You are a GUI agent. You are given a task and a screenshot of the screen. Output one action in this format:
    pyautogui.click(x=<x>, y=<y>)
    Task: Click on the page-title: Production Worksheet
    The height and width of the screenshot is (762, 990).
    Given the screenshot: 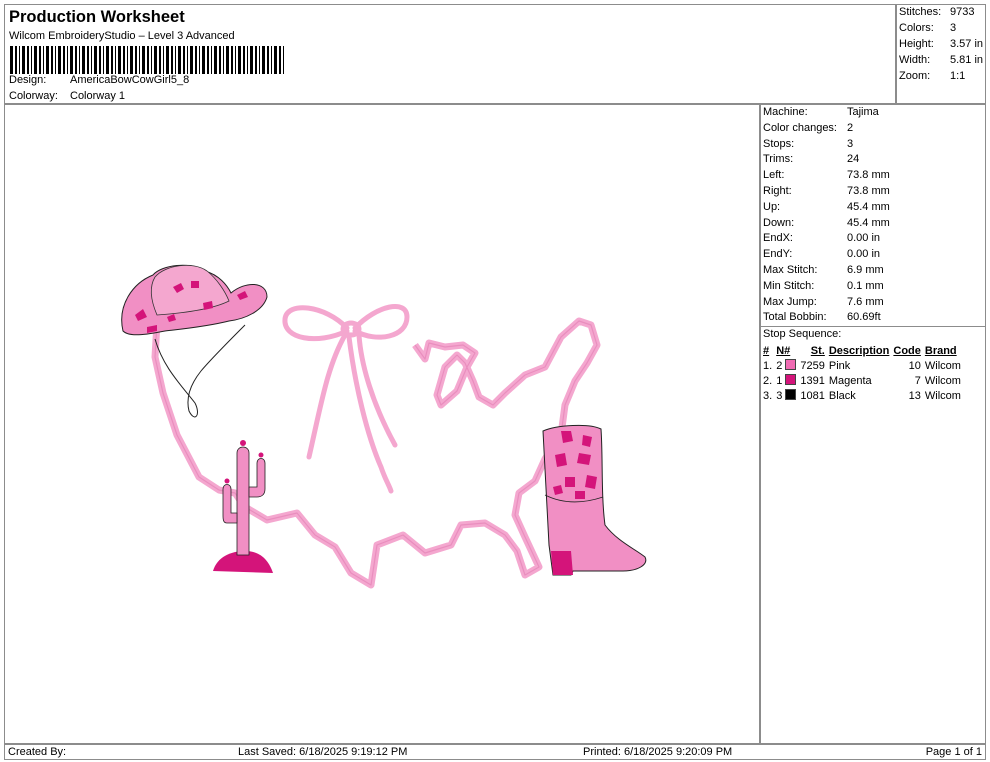 What is the action you would take?
    pyautogui.click(x=97, y=17)
    